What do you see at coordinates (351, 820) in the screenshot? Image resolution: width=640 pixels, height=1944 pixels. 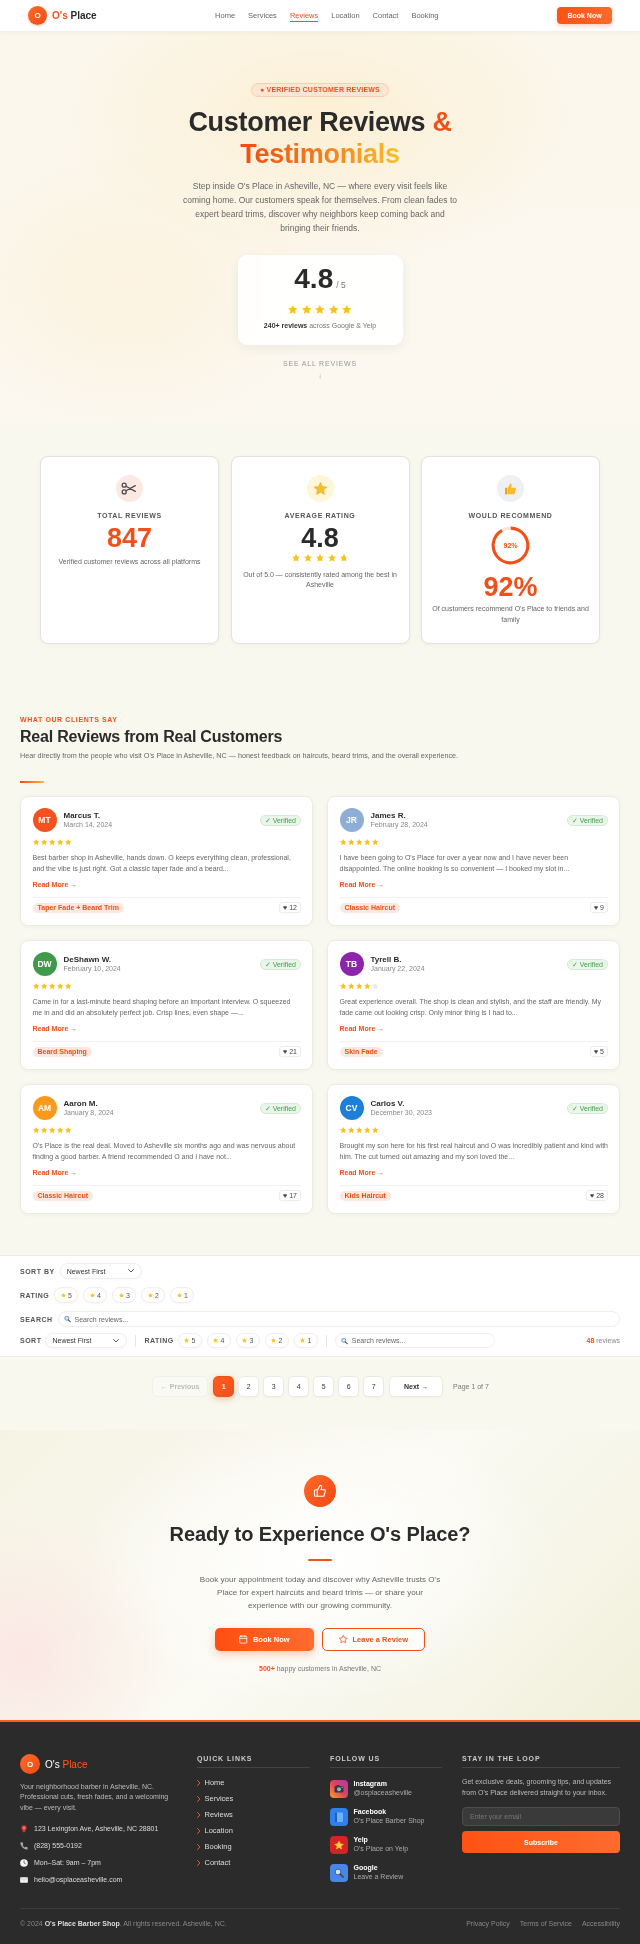 I see `avatar: JR` at bounding box center [351, 820].